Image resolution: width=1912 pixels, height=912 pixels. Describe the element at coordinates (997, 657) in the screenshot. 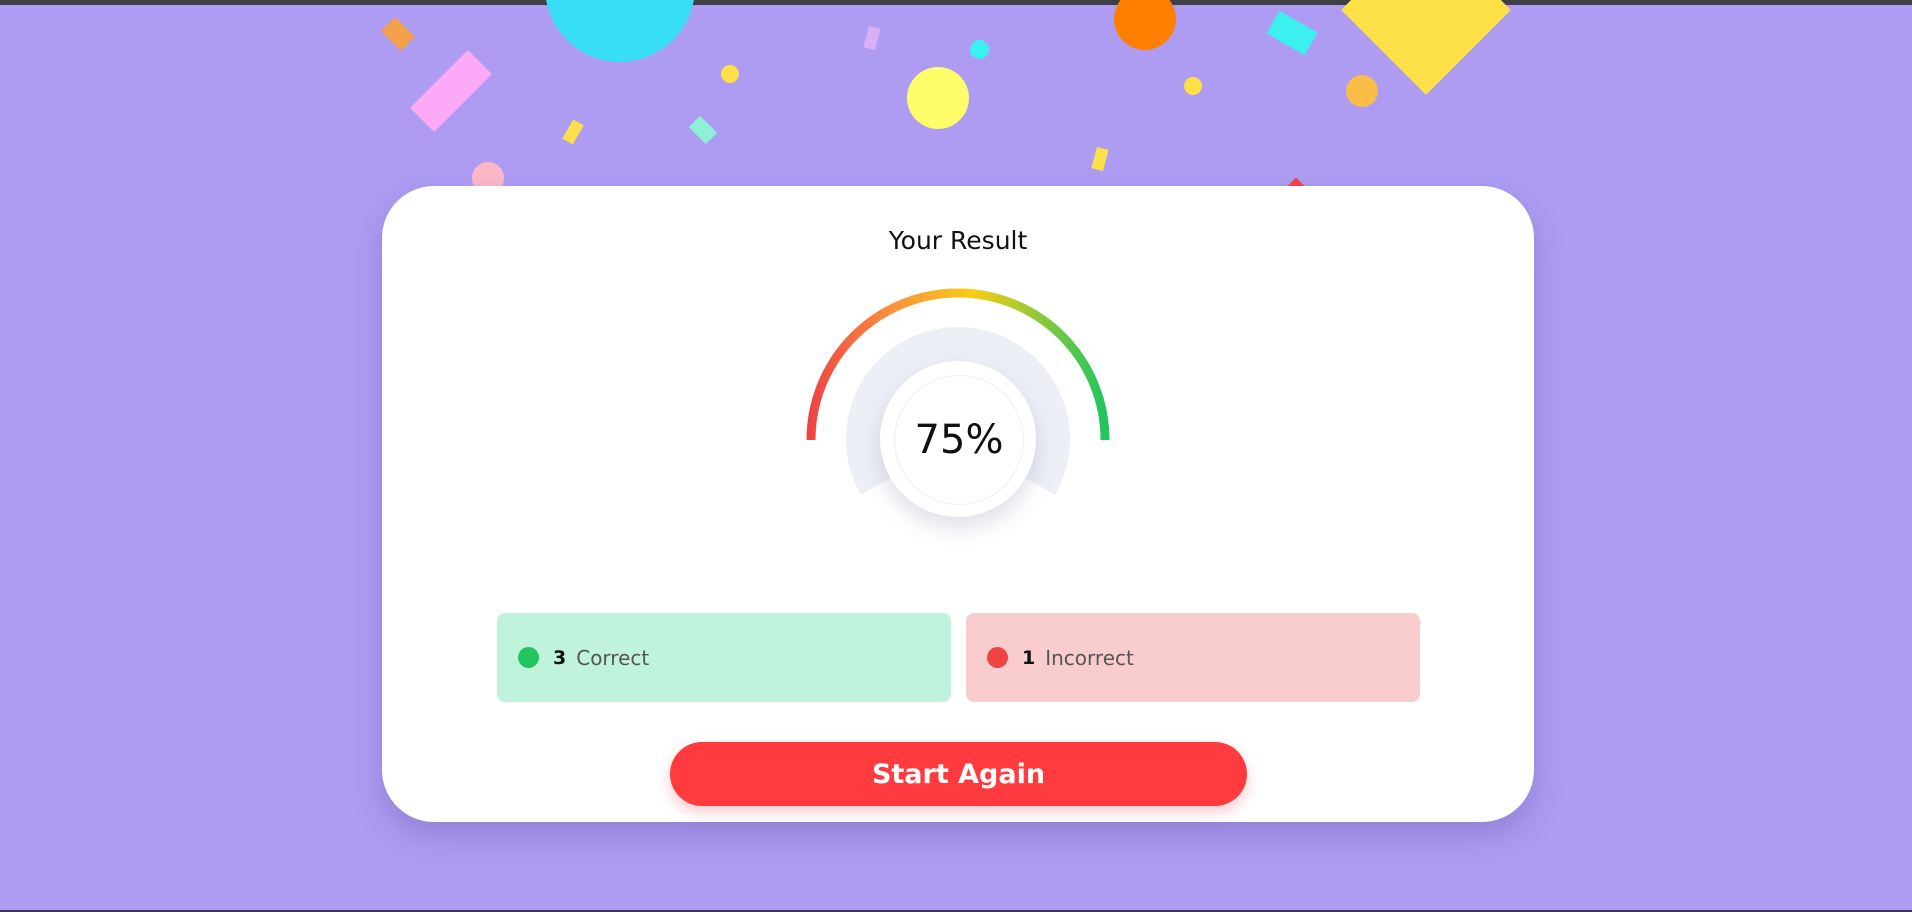

I see `incorrect-dot-icon` at that location.